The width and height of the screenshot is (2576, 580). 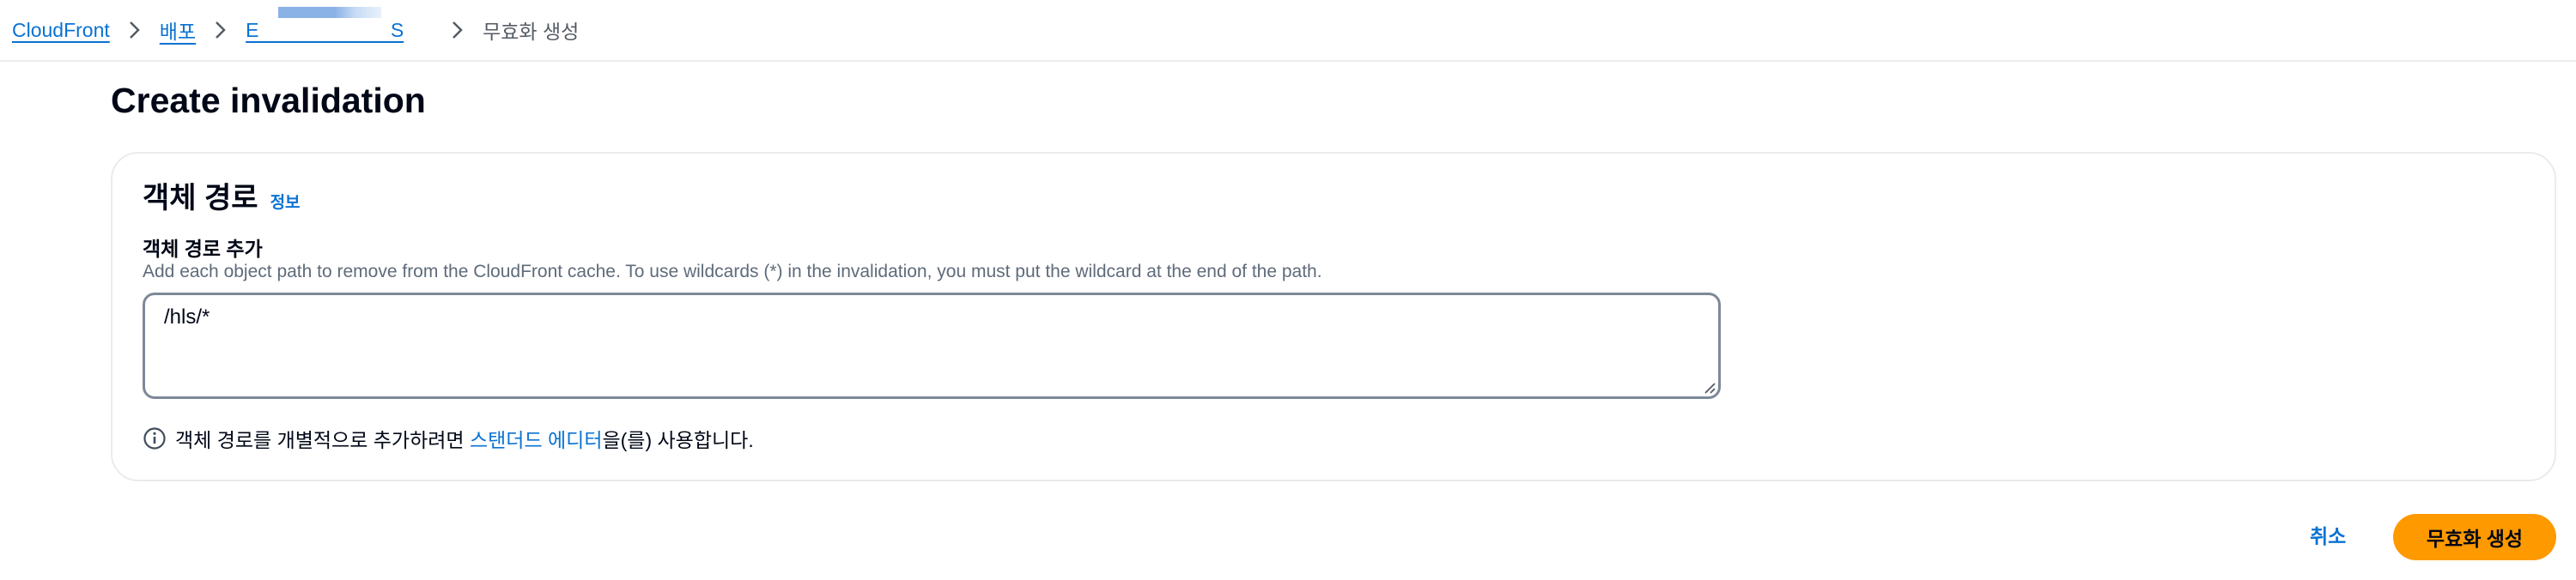 I want to click on breadcrumb-current: 무효화 생성, so click(x=532, y=32).